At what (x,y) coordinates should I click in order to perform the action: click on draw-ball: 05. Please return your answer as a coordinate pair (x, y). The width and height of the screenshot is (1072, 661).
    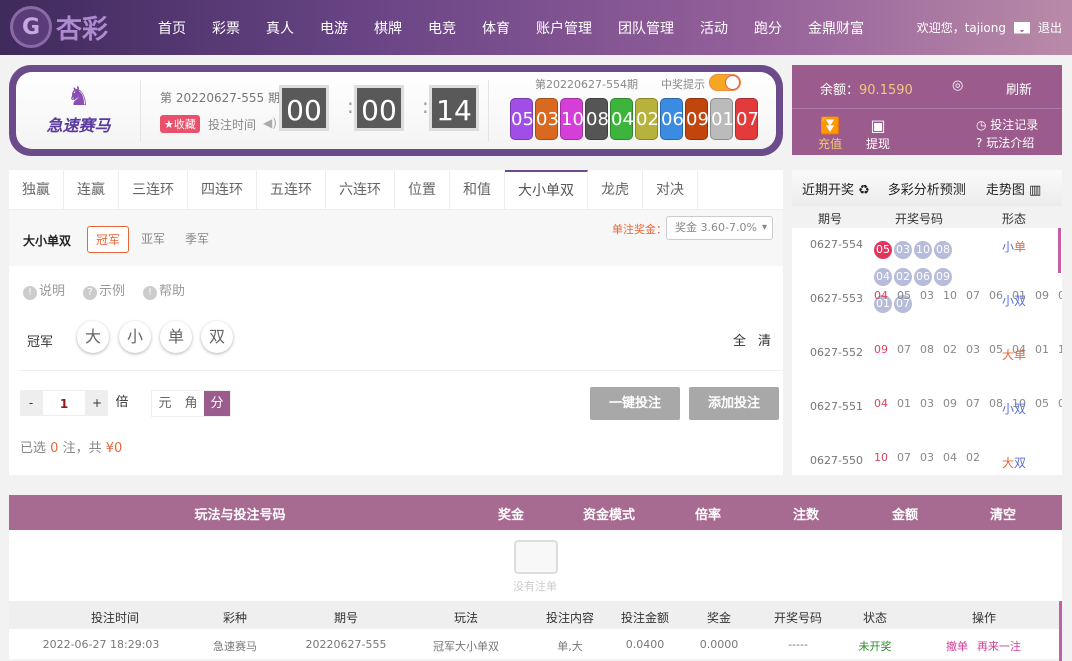
    Looking at the image, I should click on (522, 119).